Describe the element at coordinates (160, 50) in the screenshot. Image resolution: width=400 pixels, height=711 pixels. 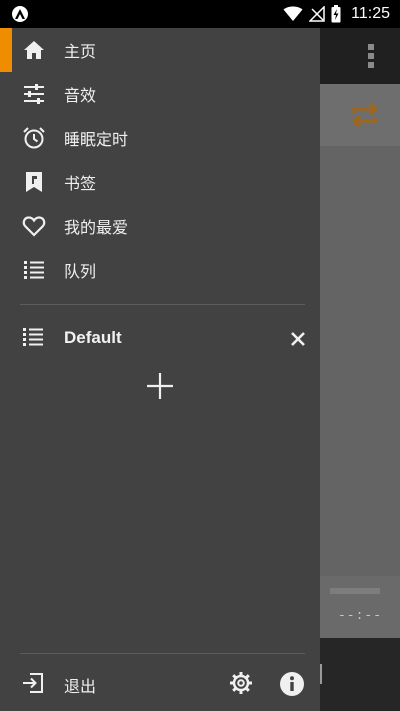
I see `nav-item-home: 主页` at that location.